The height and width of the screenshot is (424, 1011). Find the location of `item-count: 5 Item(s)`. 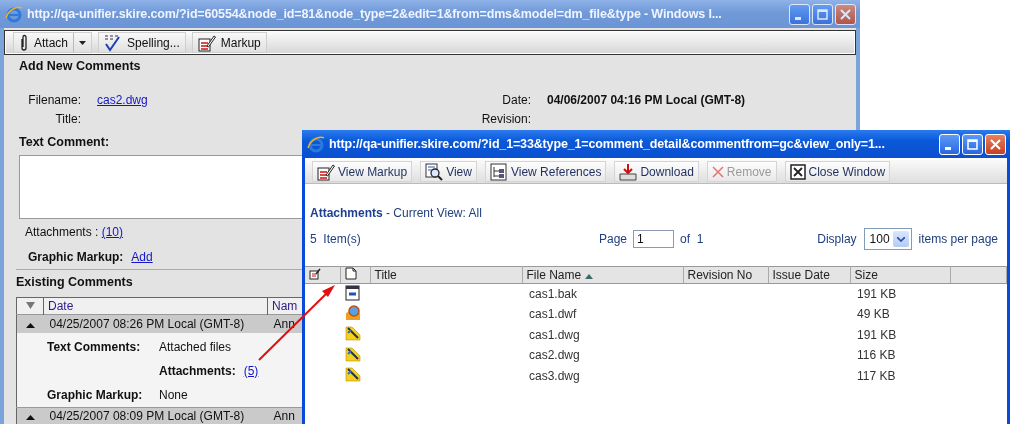

item-count: 5 Item(s) is located at coordinates (335, 239).